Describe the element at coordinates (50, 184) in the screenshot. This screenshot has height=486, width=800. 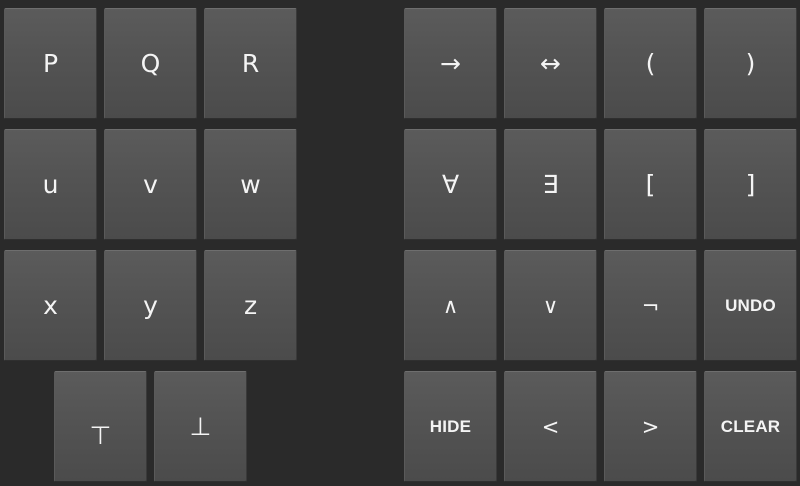
I see `key-u: u` at that location.